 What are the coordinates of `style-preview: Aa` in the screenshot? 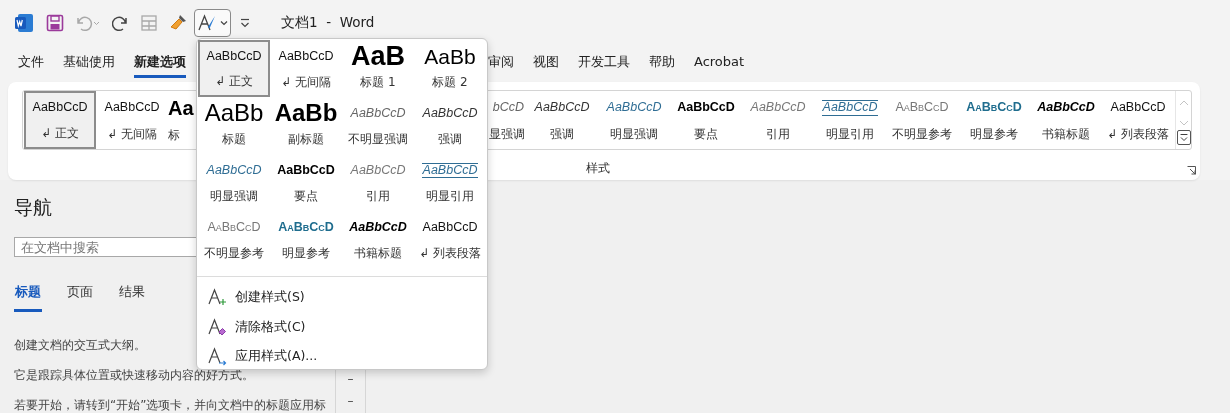 It's located at (181, 108).